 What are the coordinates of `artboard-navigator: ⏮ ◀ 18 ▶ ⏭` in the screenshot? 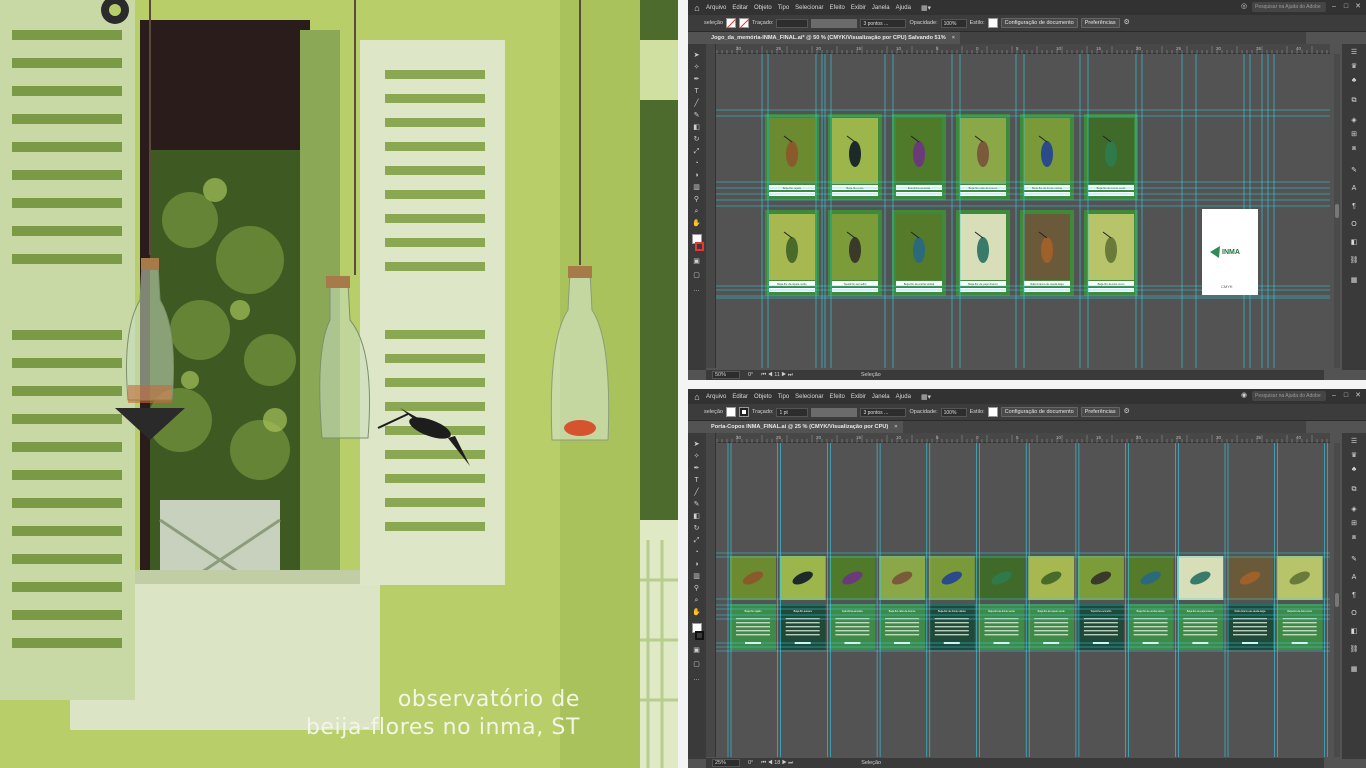 It's located at (777, 763).